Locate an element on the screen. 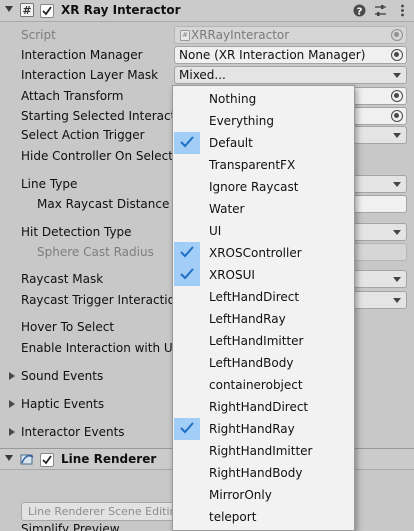  layer-menu-item-label: XROSUI is located at coordinates (232, 275).